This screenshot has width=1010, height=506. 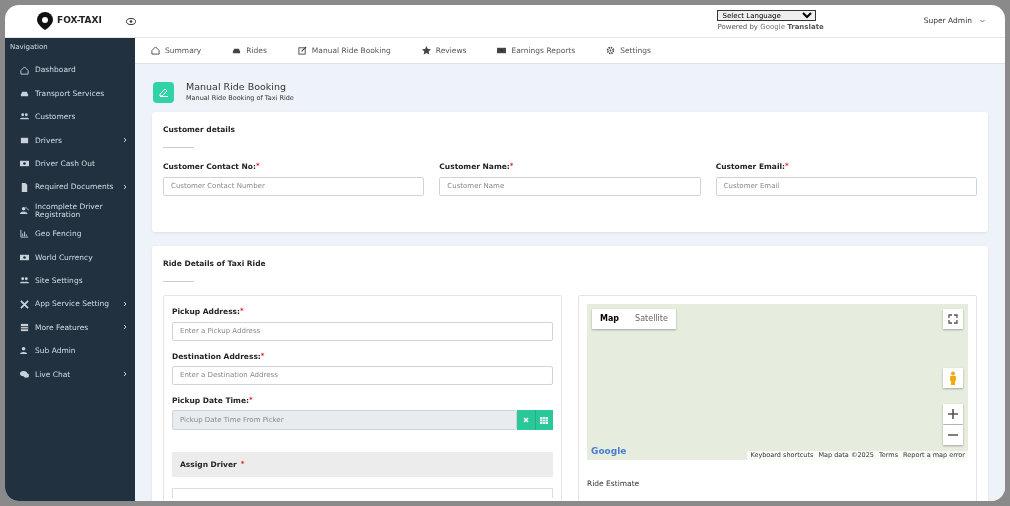 I want to click on page-title: Manual Ride Booking, so click(x=236, y=87).